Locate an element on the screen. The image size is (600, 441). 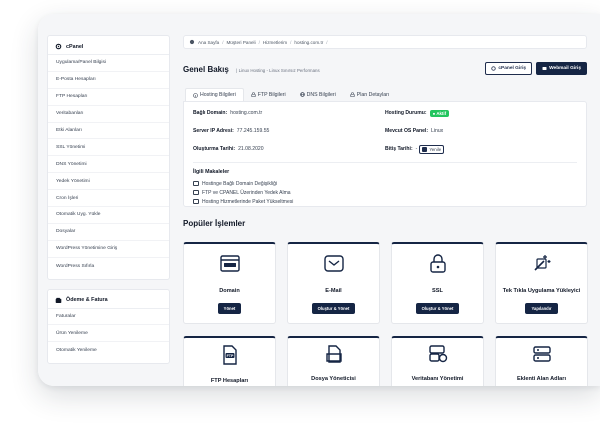
renew-button: Yenile is located at coordinates (432, 149).